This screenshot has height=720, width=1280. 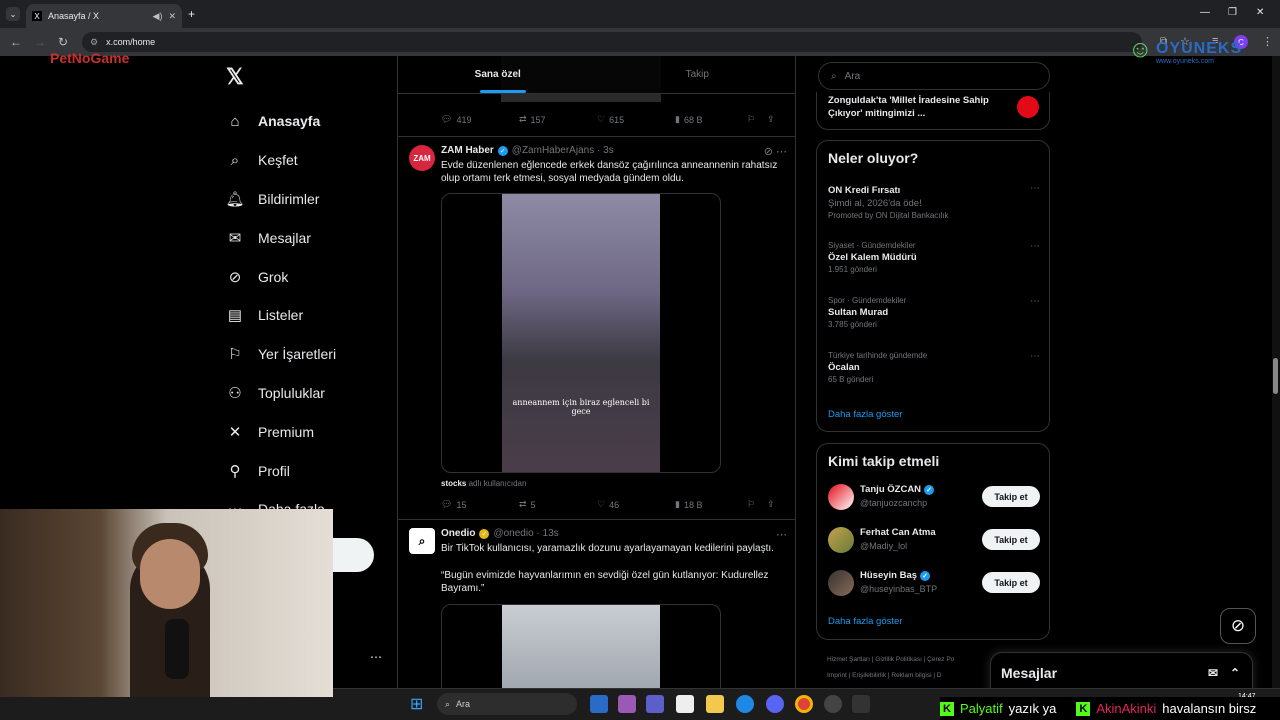 What do you see at coordinates (311, 470) in the screenshot?
I see `nav-item-profile: ⚲ Profil` at bounding box center [311, 470].